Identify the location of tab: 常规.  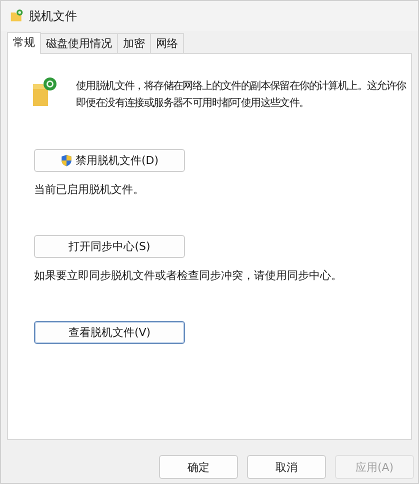
(24, 43).